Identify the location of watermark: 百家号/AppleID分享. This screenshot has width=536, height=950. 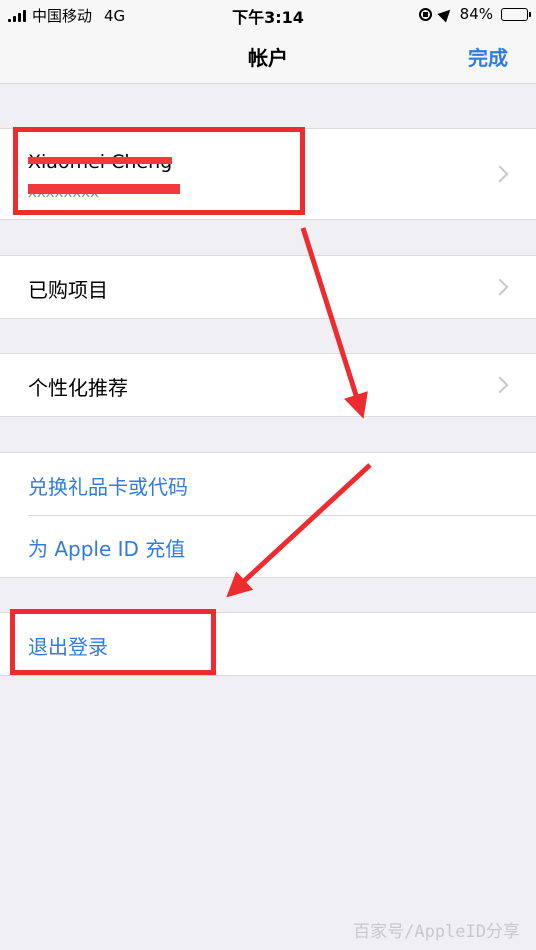
(436, 932).